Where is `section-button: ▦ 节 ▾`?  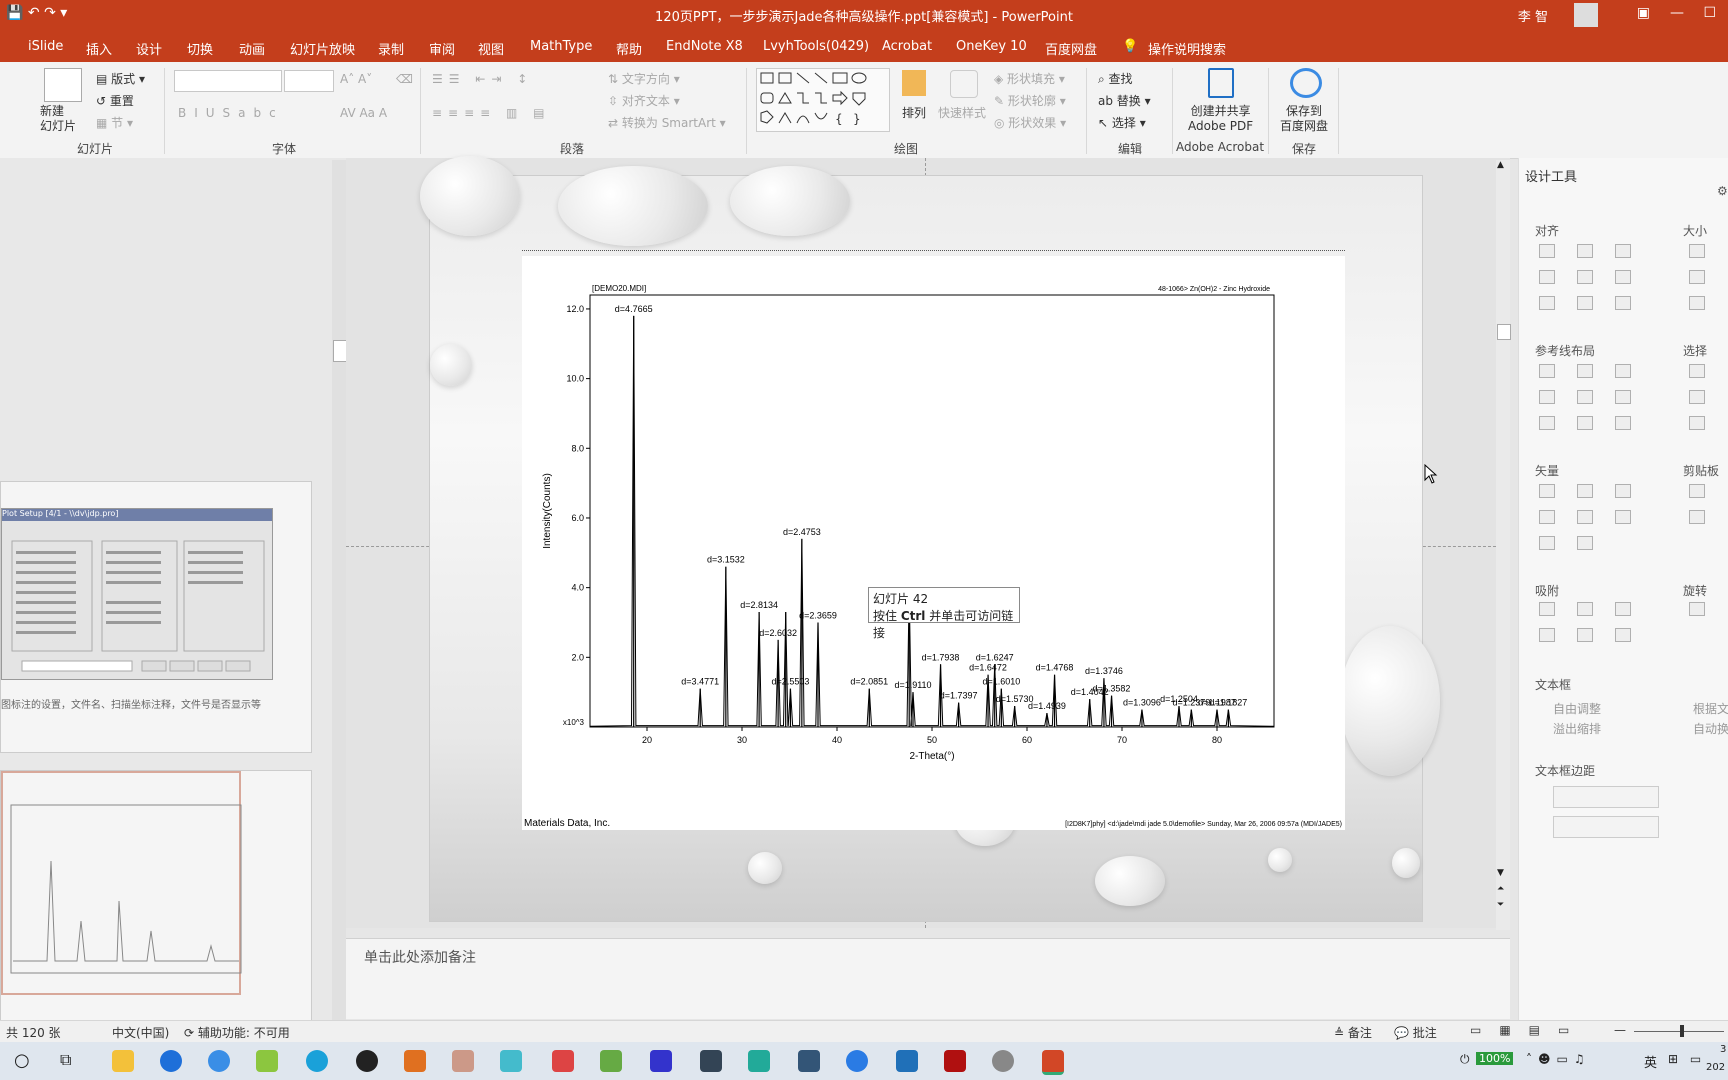
section-button: ▦ 节 ▾ is located at coordinates (114, 122).